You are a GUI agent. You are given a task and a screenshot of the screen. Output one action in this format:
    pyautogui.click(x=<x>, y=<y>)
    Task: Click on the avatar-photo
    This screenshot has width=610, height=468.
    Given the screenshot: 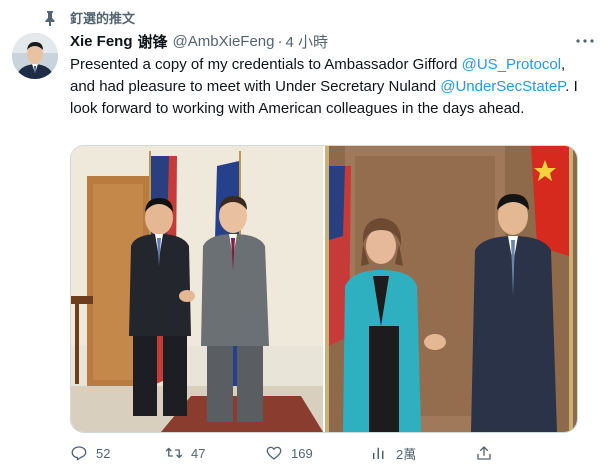 What is the action you would take?
    pyautogui.click(x=35, y=56)
    